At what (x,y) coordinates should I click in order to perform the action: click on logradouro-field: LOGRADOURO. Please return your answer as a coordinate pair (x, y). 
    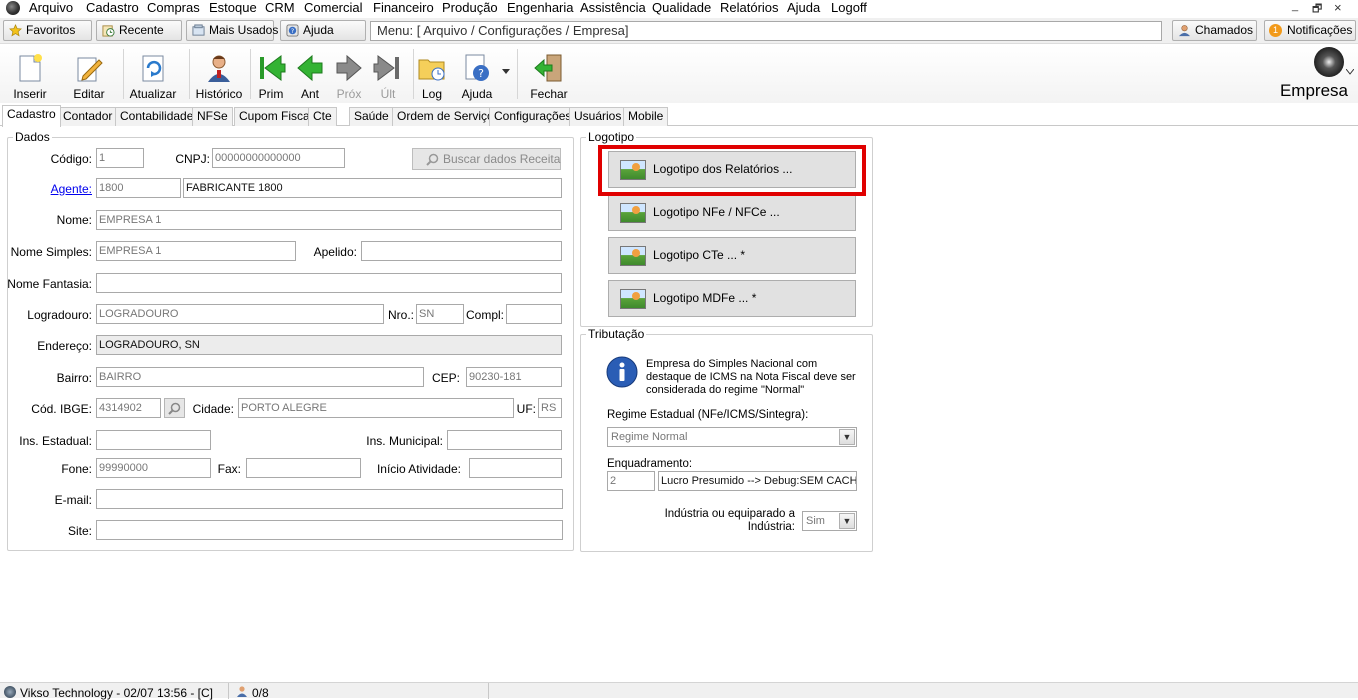
    Looking at the image, I should click on (240, 314).